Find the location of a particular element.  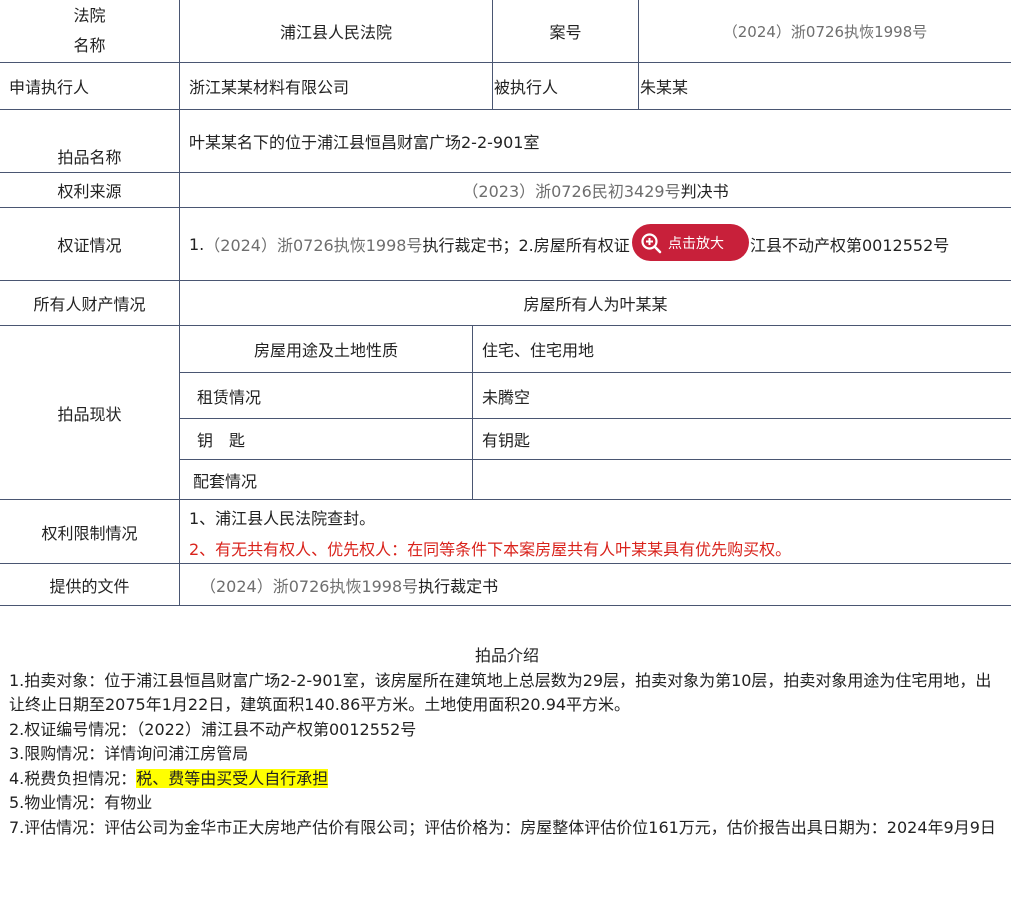

applicant: 浙江某某材料有限公司 is located at coordinates (269, 87).